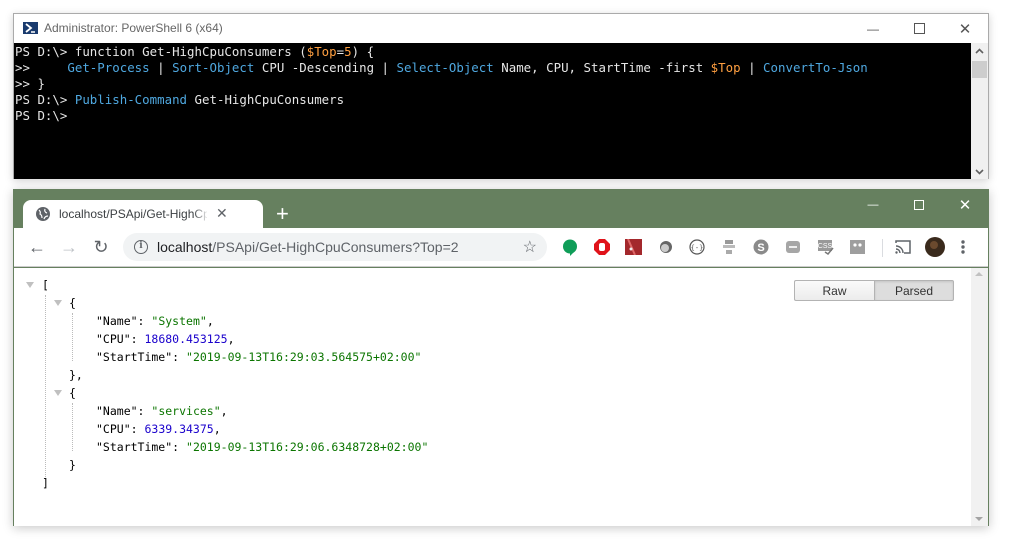 This screenshot has height=546, width=1009. What do you see at coordinates (761, 247) in the screenshot?
I see `skype-icon: S` at bounding box center [761, 247].